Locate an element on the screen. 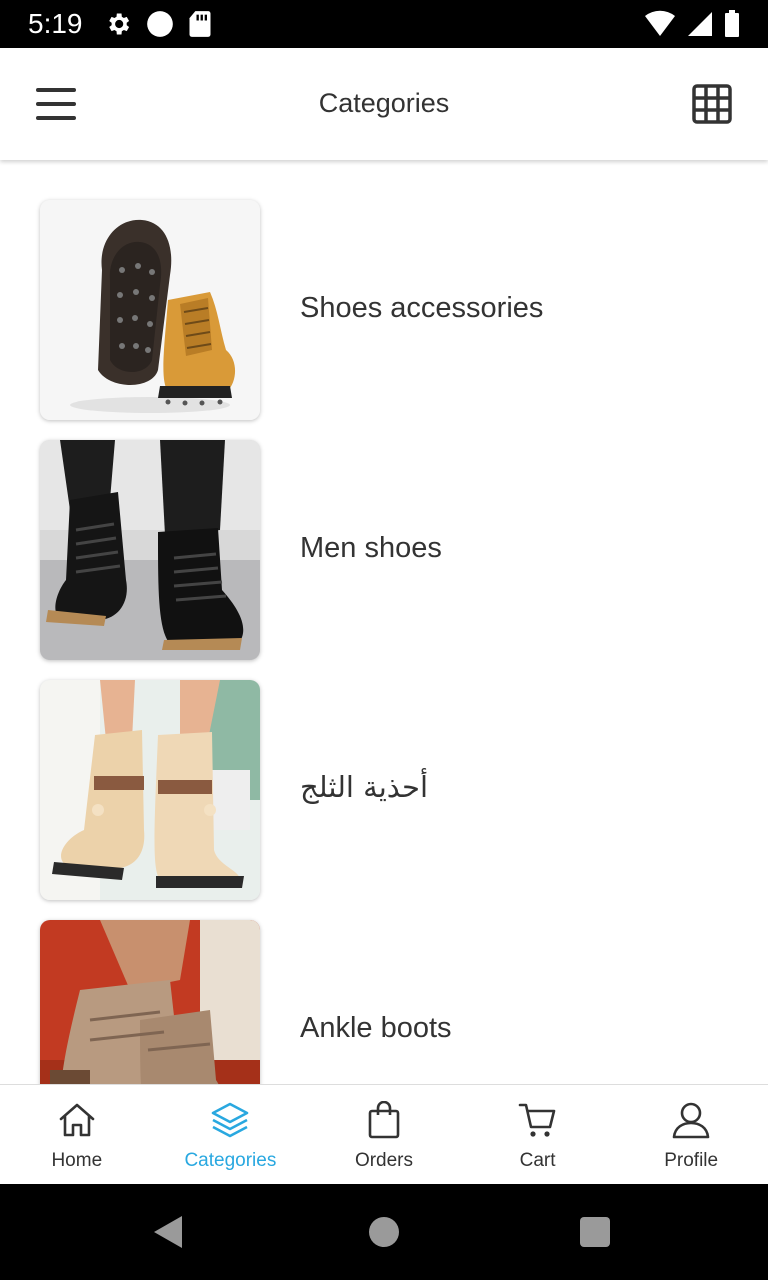  status-icons-left is located at coordinates (158, 26).